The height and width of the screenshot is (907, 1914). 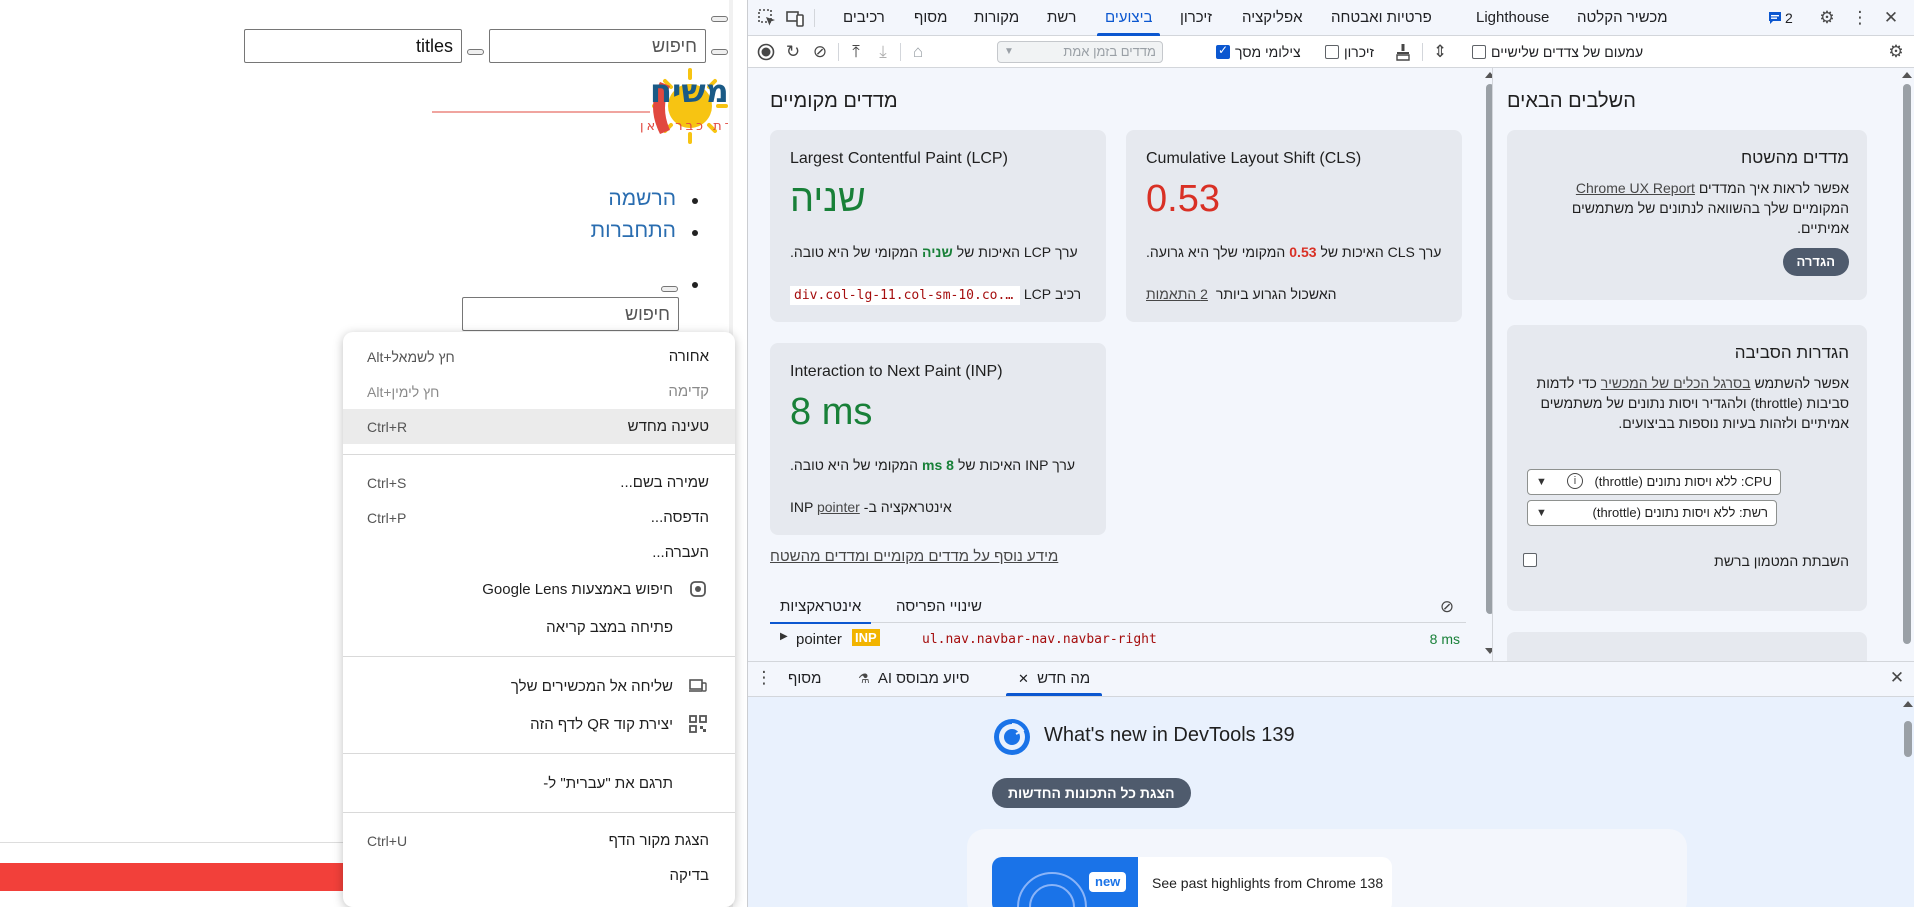 What do you see at coordinates (820, 52) in the screenshot?
I see `clear-icon: ⊘` at bounding box center [820, 52].